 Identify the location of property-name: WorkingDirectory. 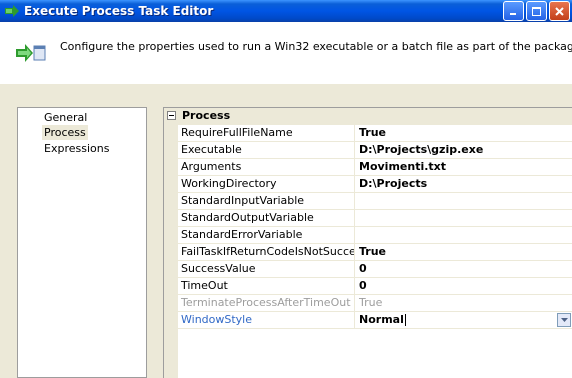
(266, 184).